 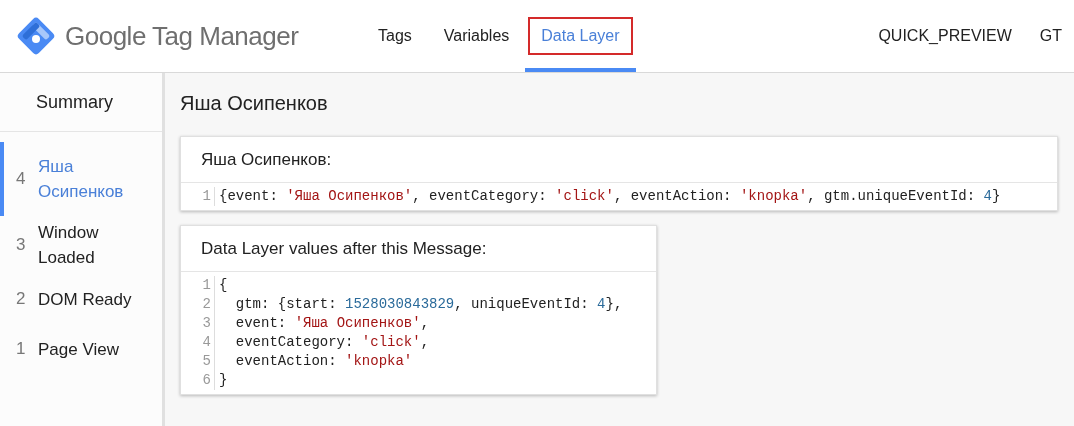 What do you see at coordinates (395, 36) in the screenshot?
I see `nav-tab: Tags` at bounding box center [395, 36].